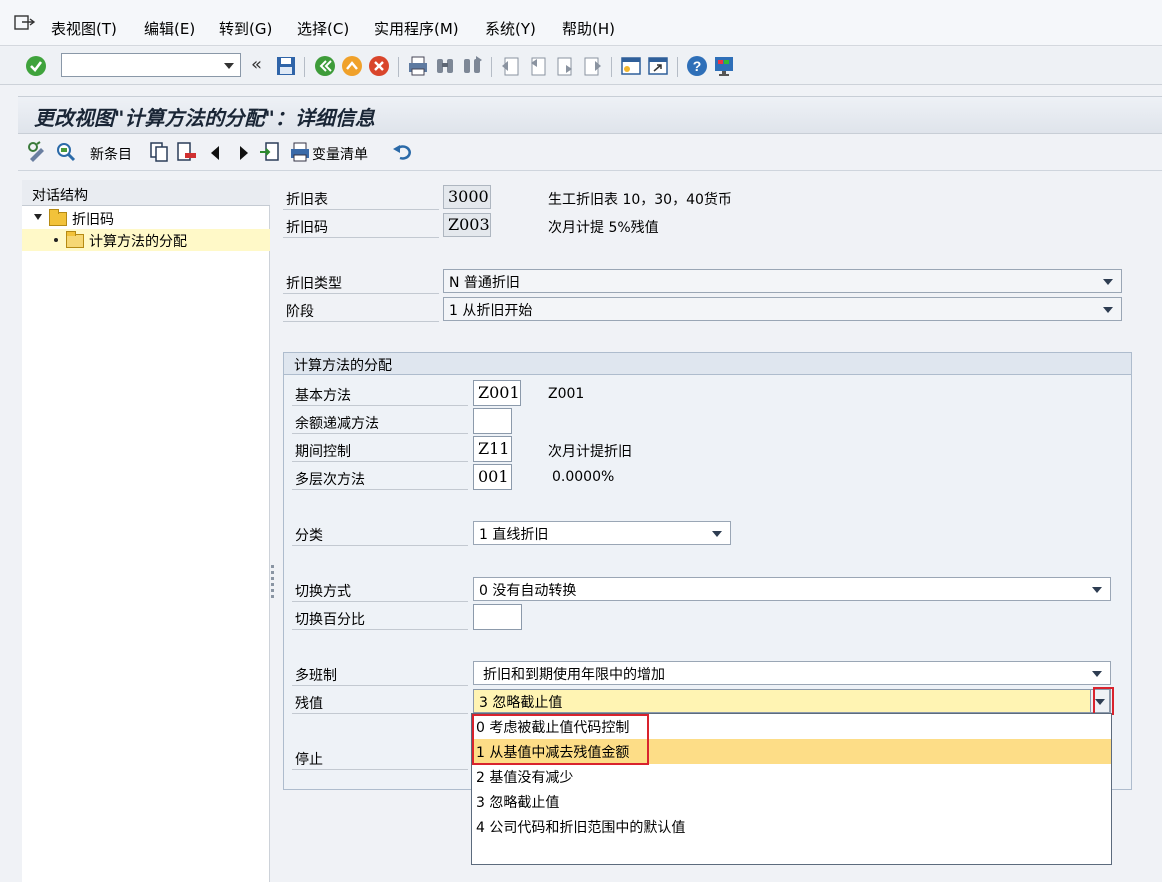  I want to click on period-control-input: Z11, so click(492, 449).